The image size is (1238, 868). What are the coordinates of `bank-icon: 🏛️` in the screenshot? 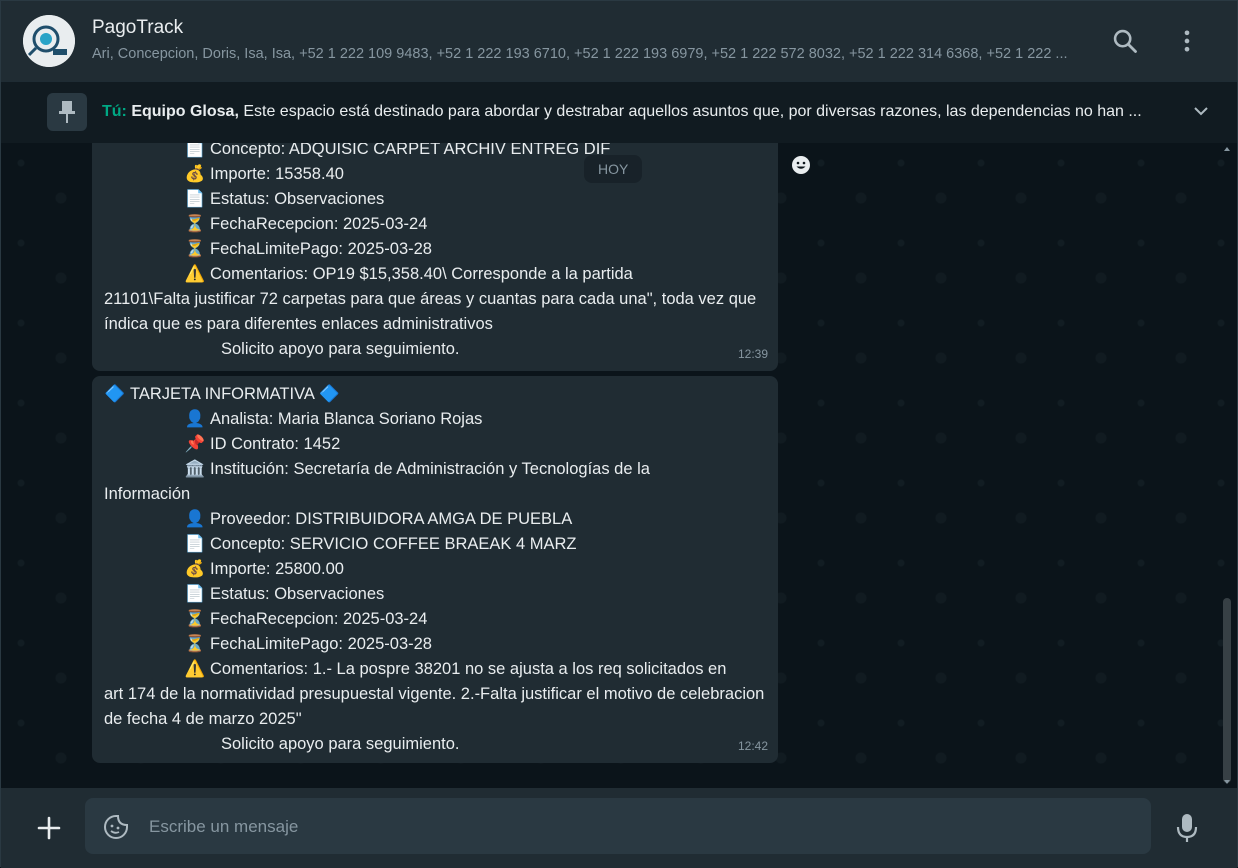 It's located at (195, 469).